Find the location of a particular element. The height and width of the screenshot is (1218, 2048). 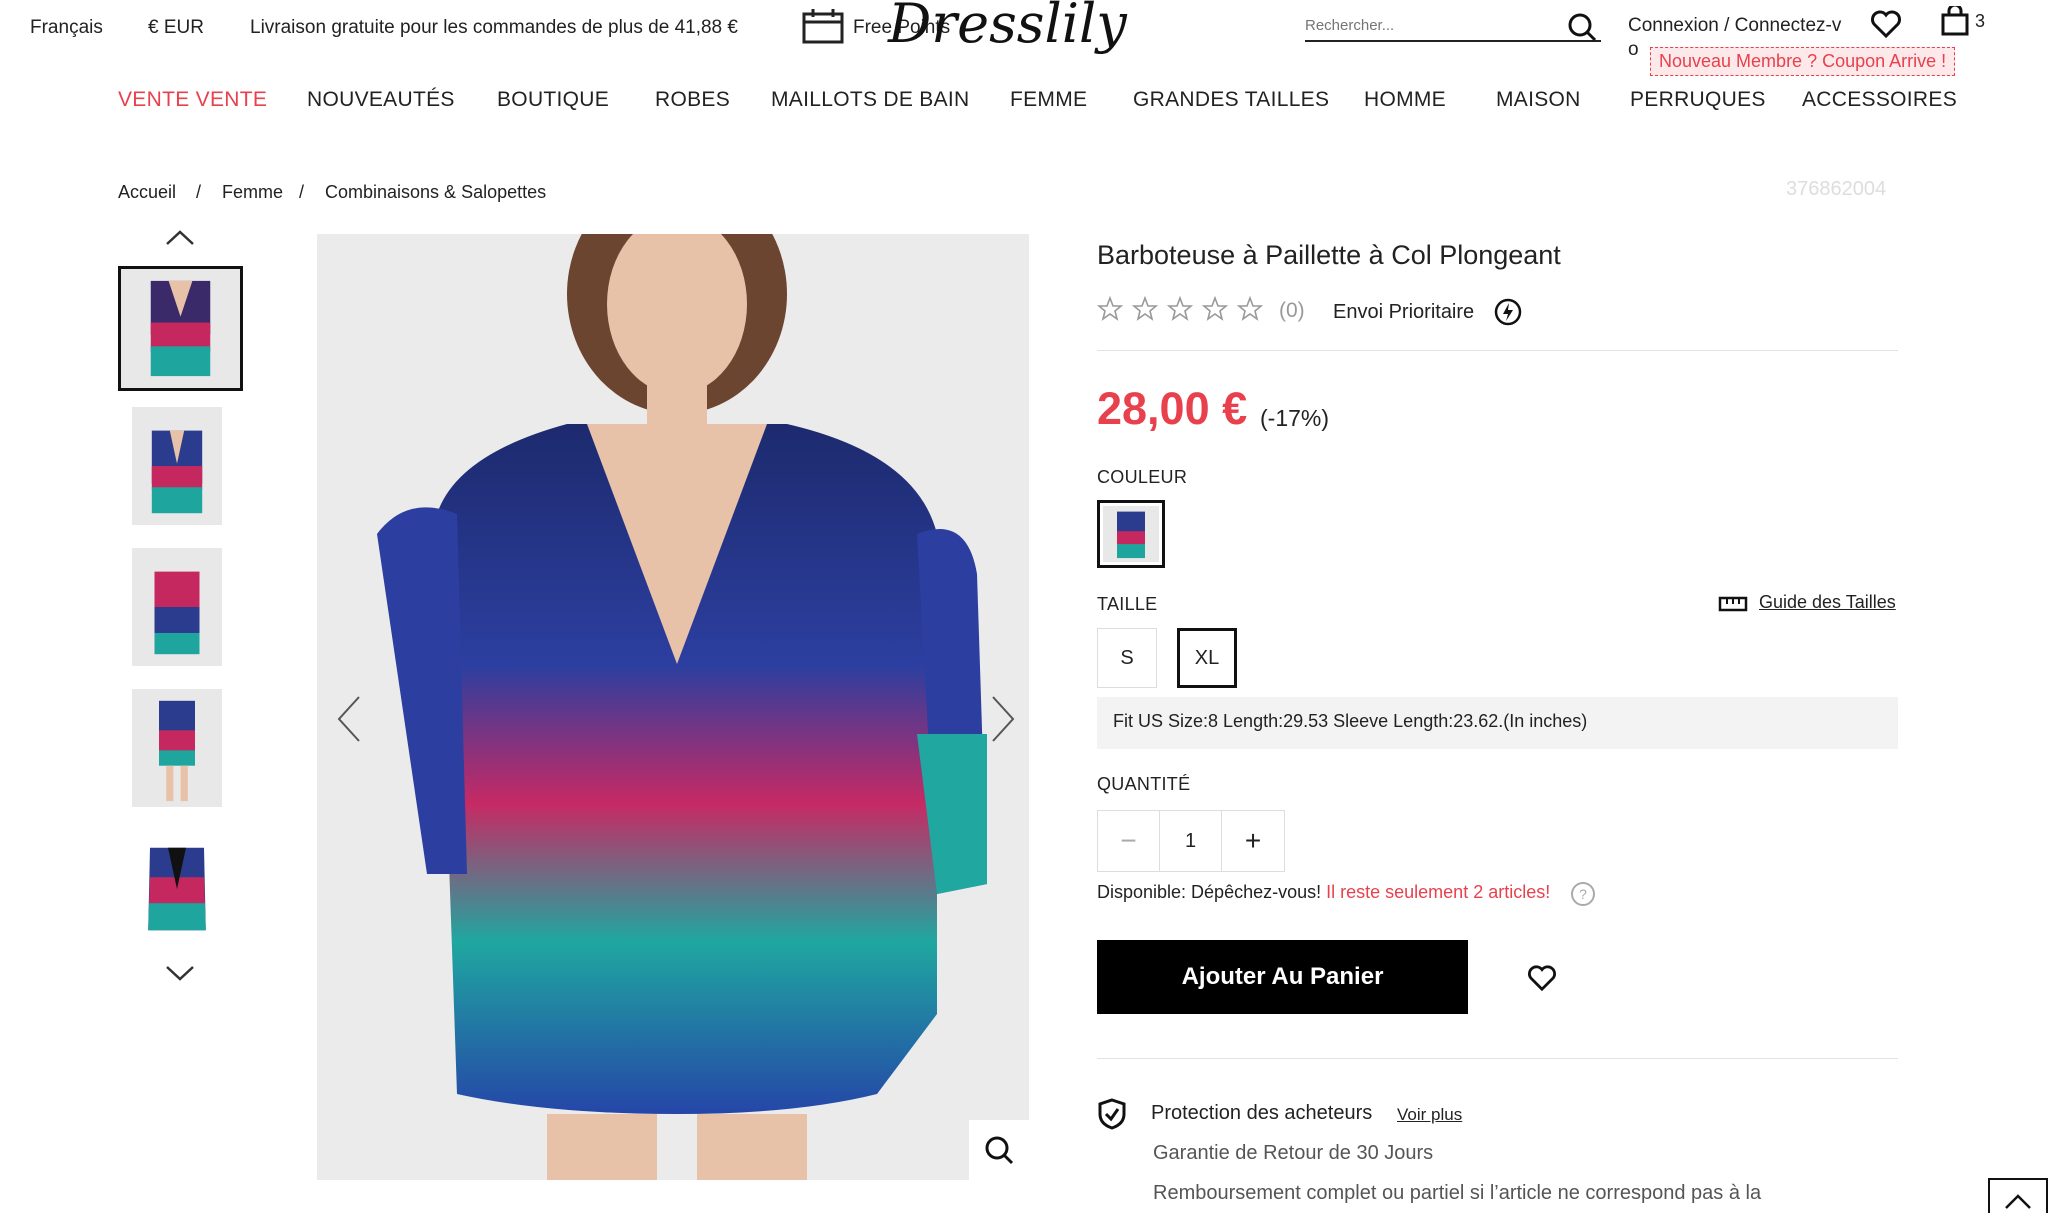

thumb-down-arrow-icon is located at coordinates (180, 976).